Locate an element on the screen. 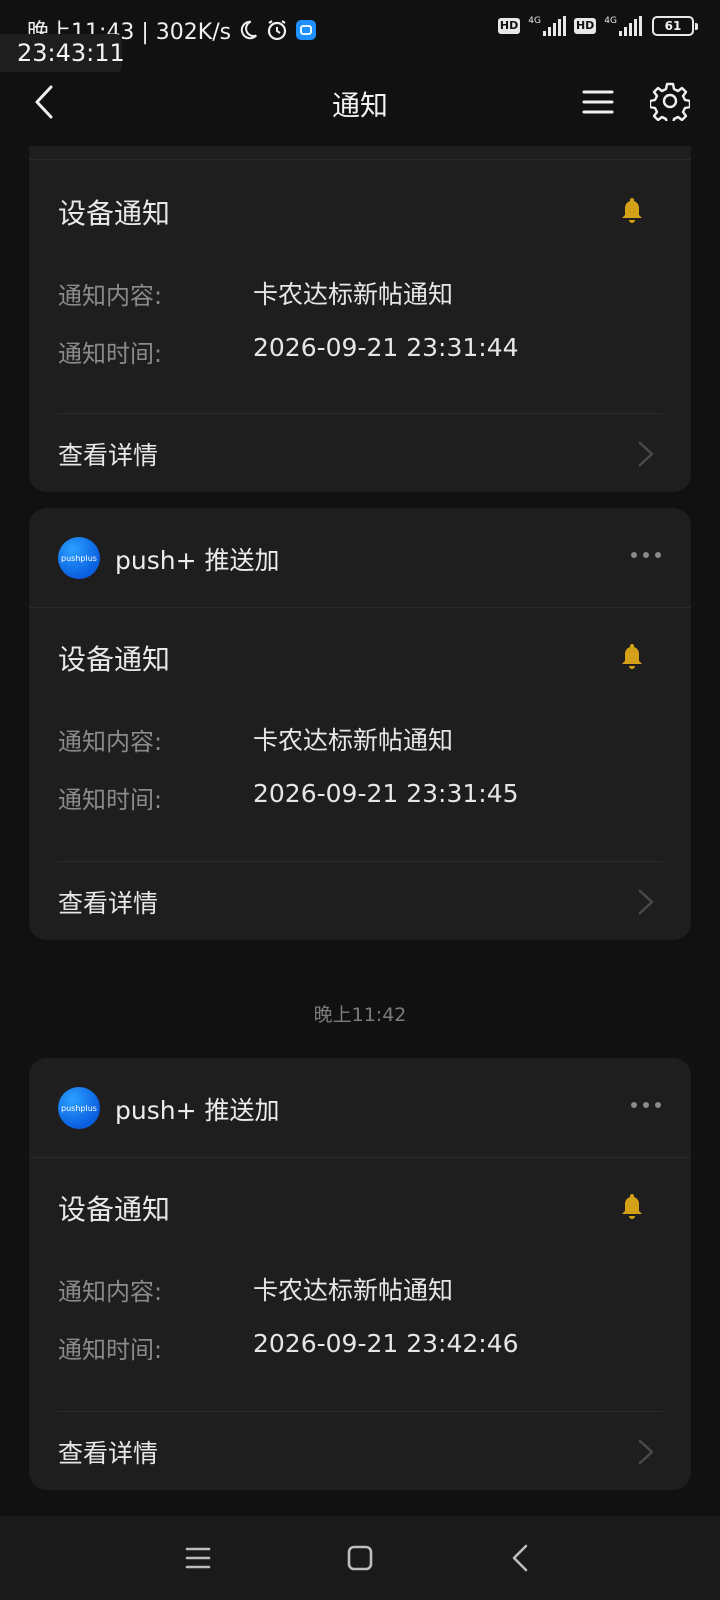 Image resolution: width=720 pixels, height=1600 pixels. home-icon is located at coordinates (360, 1558).